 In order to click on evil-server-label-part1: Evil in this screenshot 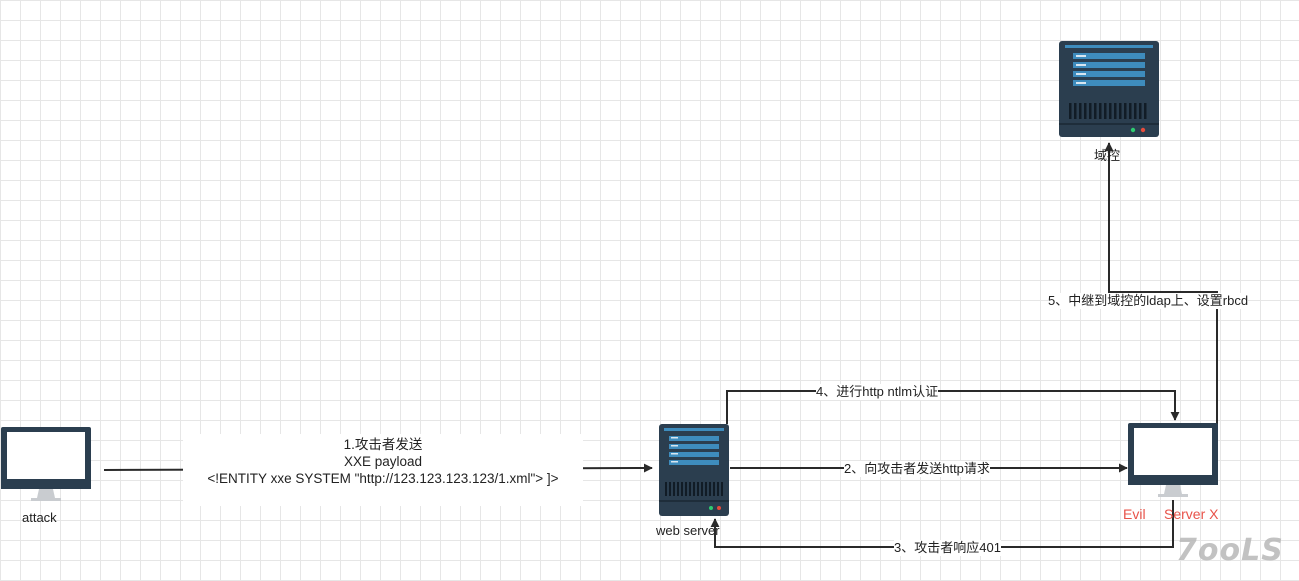, I will do `click(1134, 514)`.